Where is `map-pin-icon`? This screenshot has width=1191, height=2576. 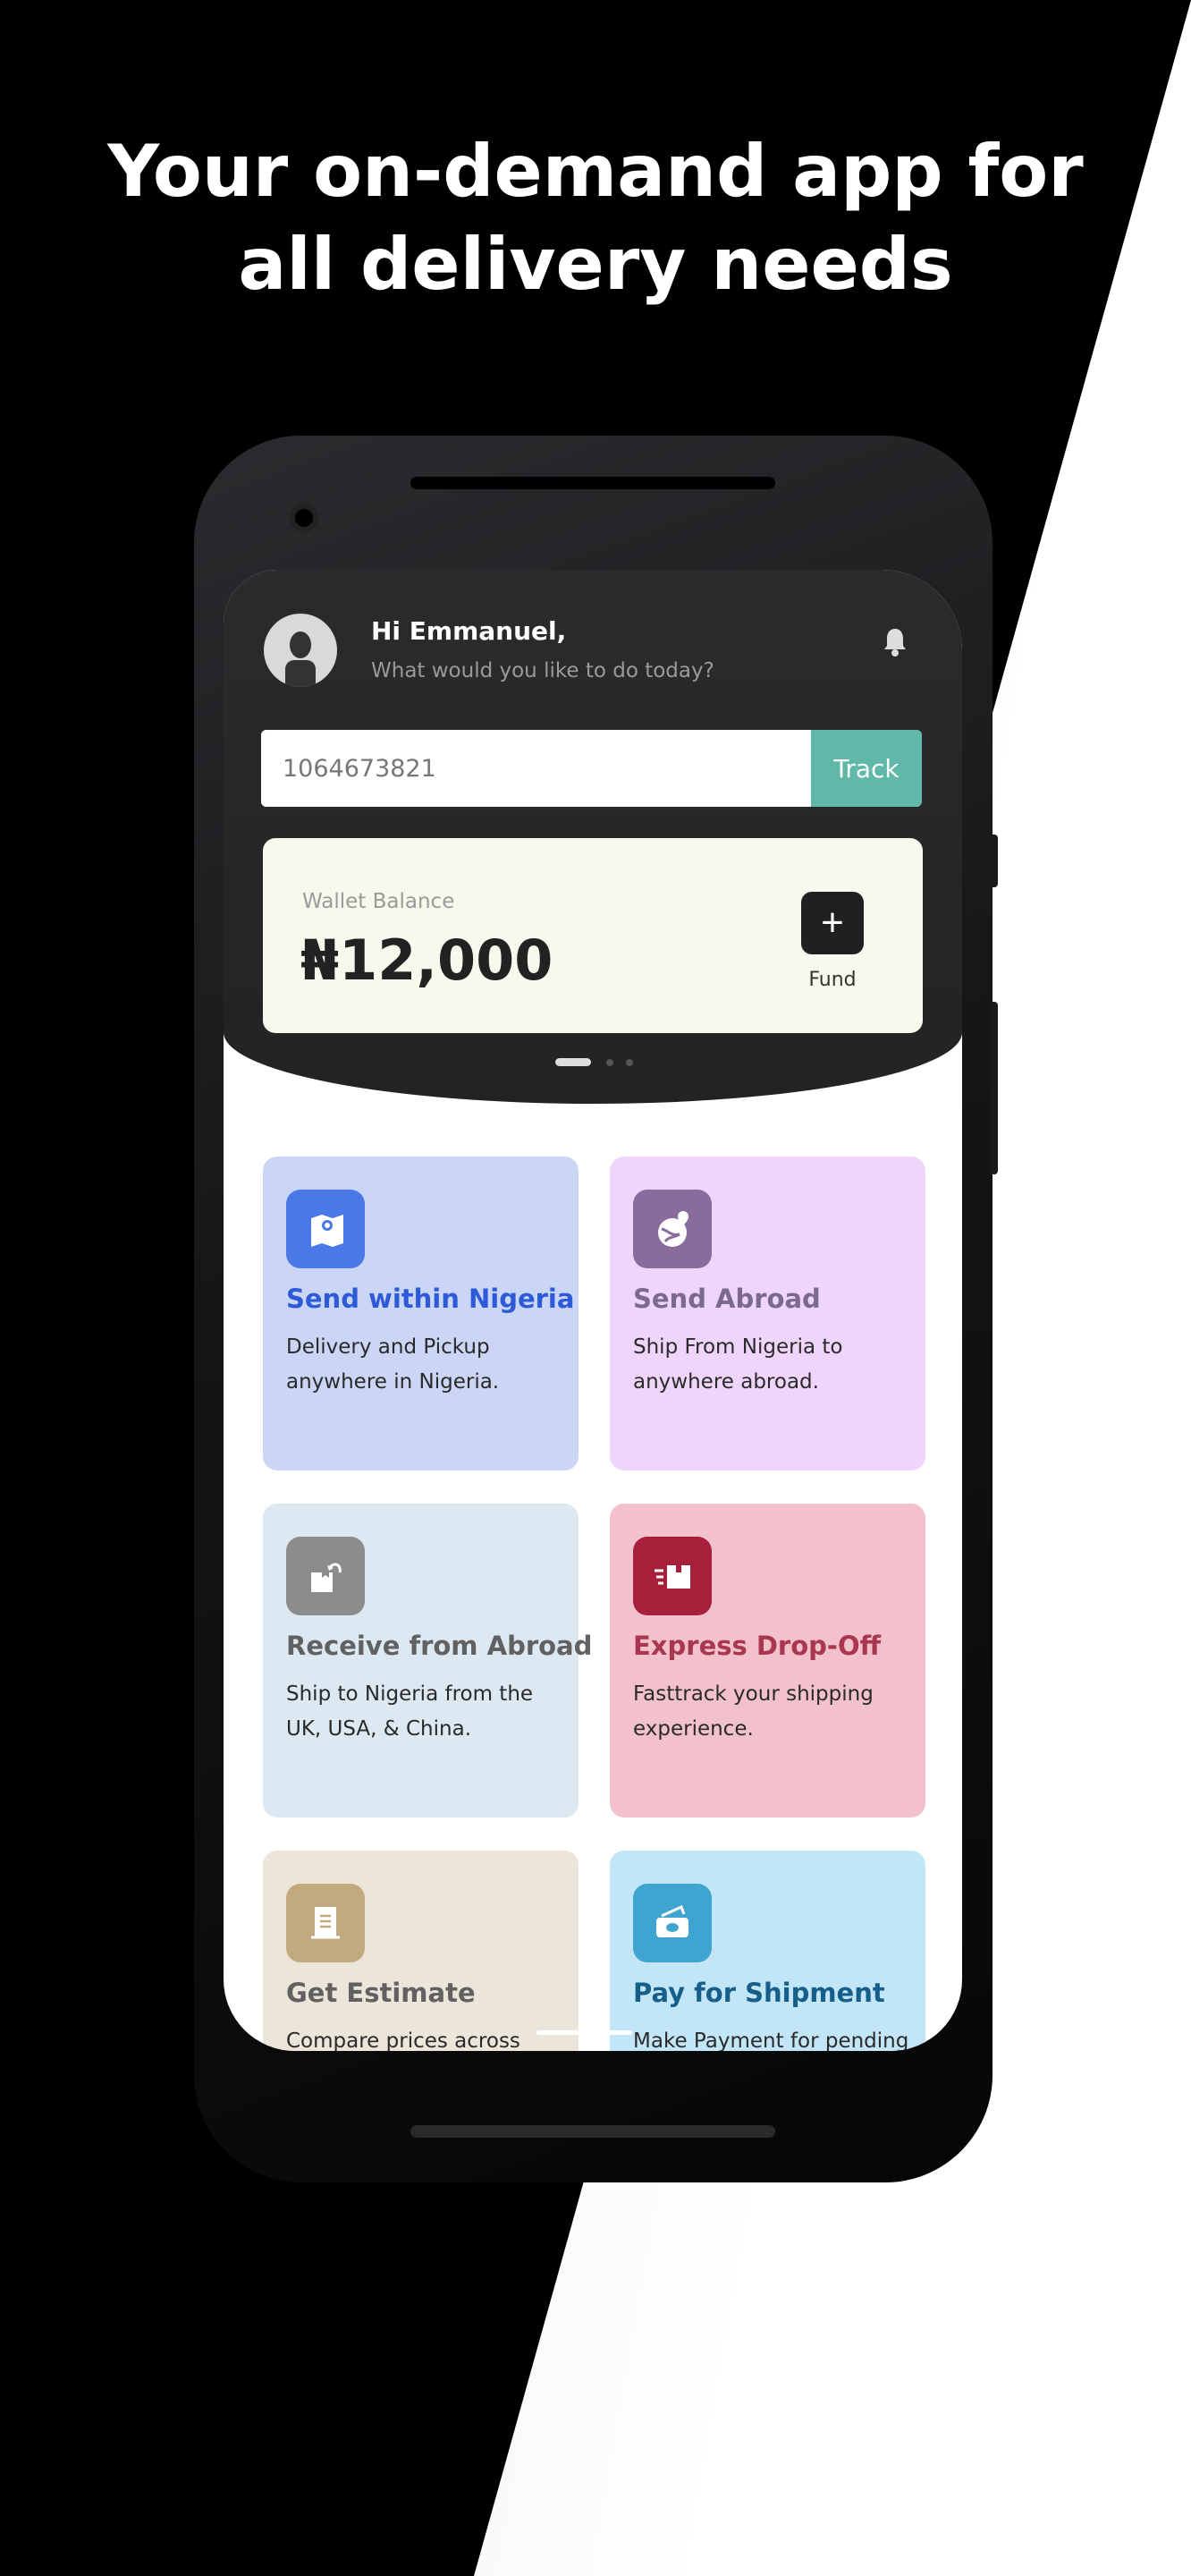 map-pin-icon is located at coordinates (325, 1229).